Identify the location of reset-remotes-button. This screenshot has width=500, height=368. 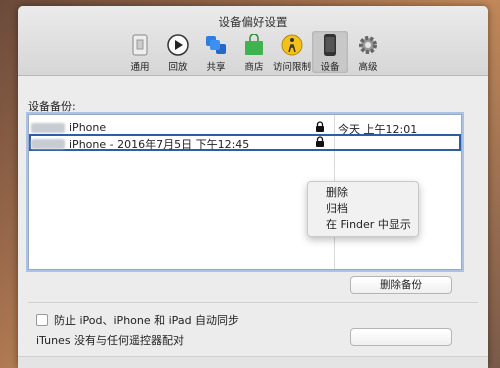
(401, 337).